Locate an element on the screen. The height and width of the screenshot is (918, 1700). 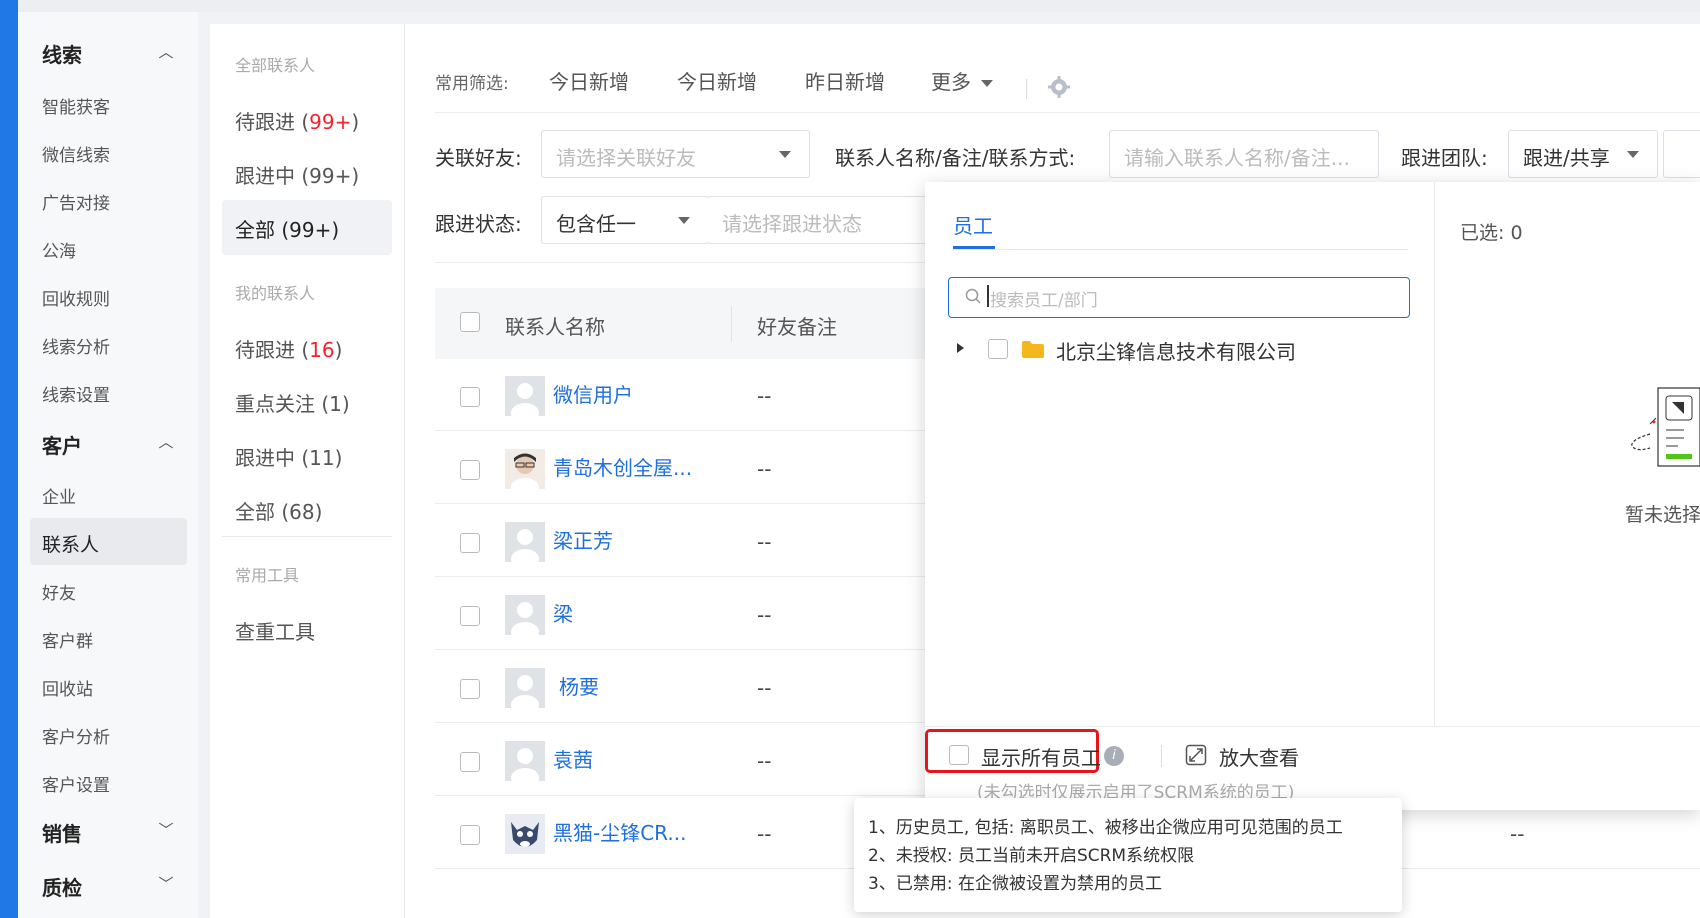
contact-name-link: 杨要 is located at coordinates (579, 685).